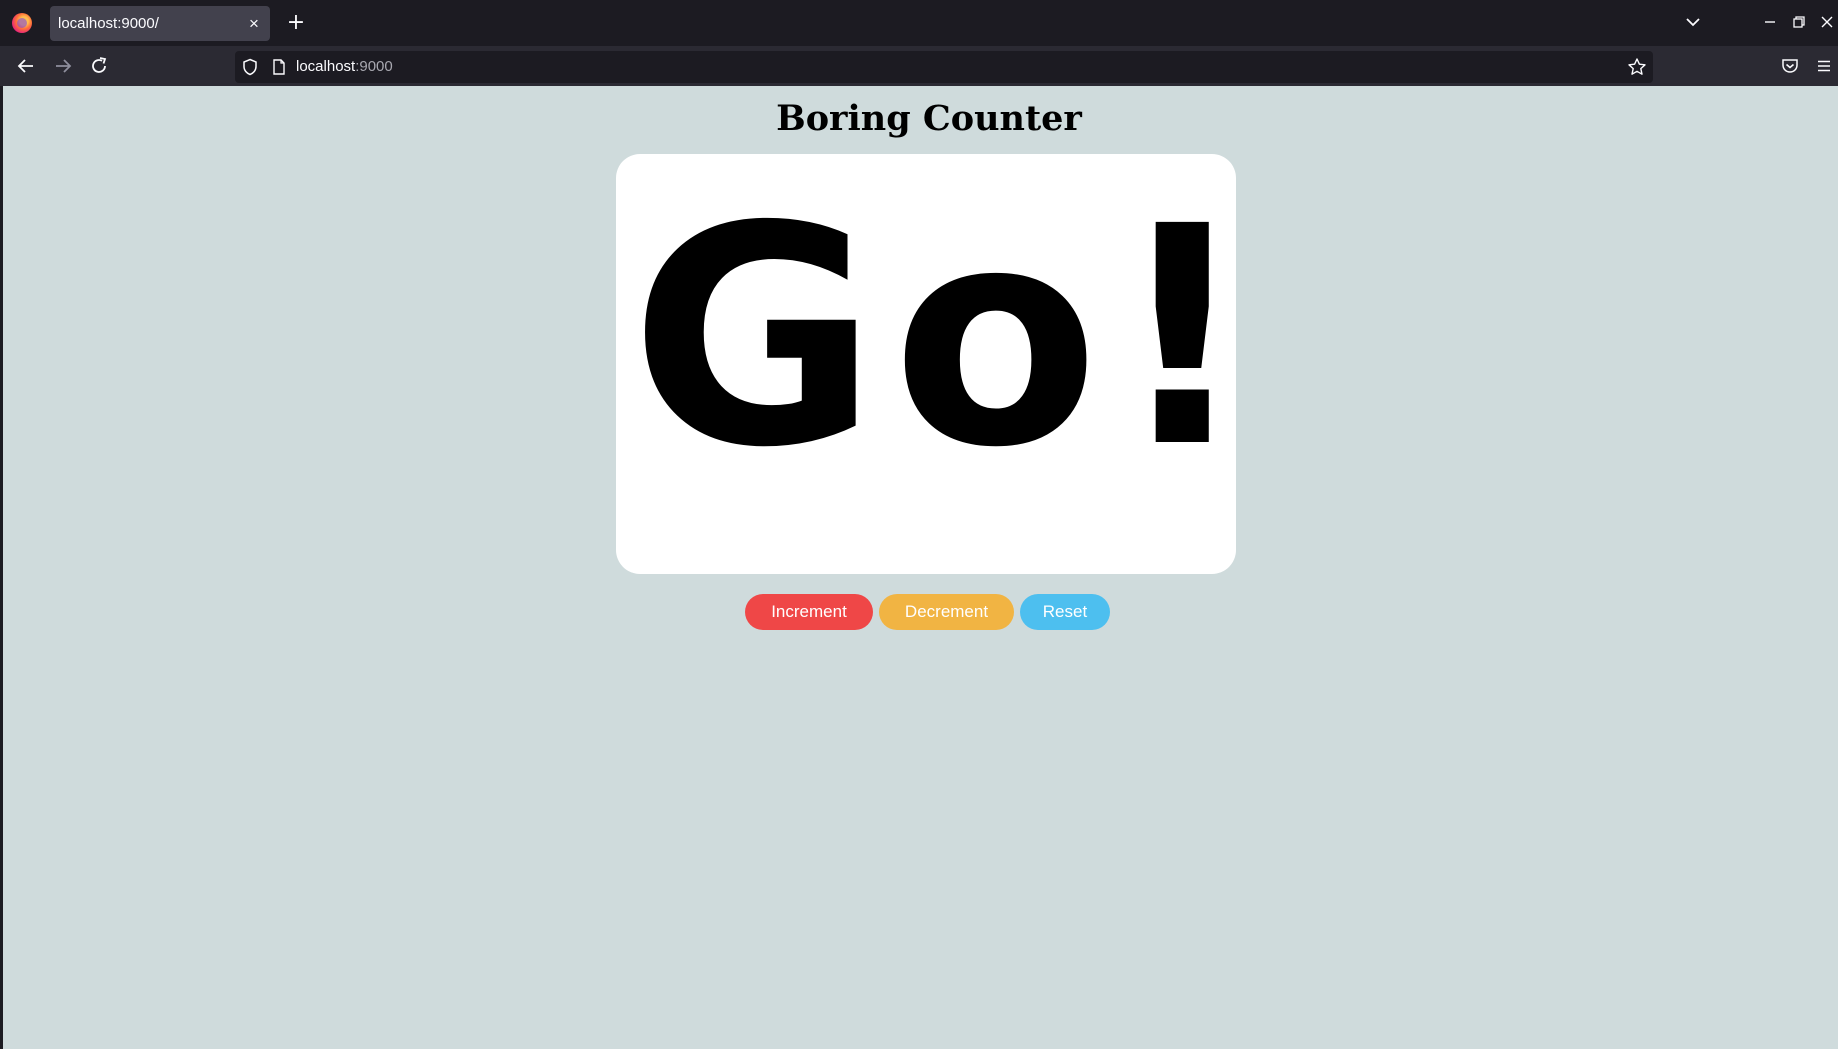  What do you see at coordinates (63, 66) in the screenshot?
I see `arrow-right-icon` at bounding box center [63, 66].